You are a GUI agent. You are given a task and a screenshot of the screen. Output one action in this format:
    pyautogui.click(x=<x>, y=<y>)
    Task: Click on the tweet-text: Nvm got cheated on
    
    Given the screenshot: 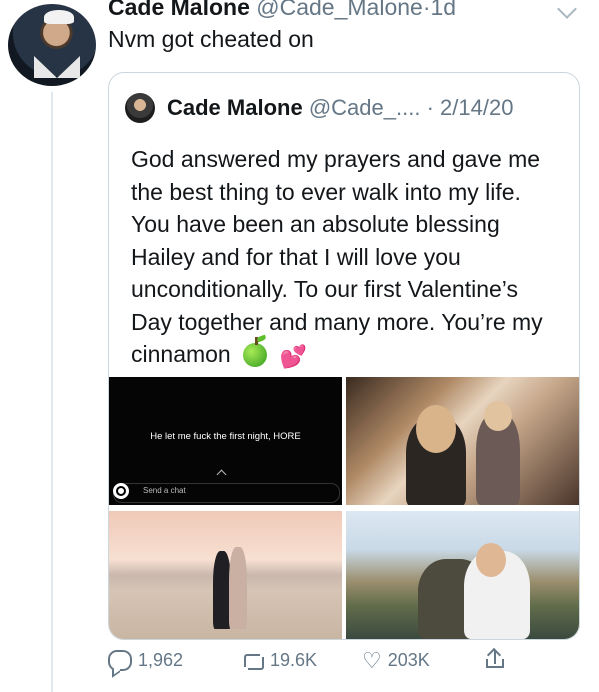 What is the action you would take?
    pyautogui.click(x=211, y=39)
    